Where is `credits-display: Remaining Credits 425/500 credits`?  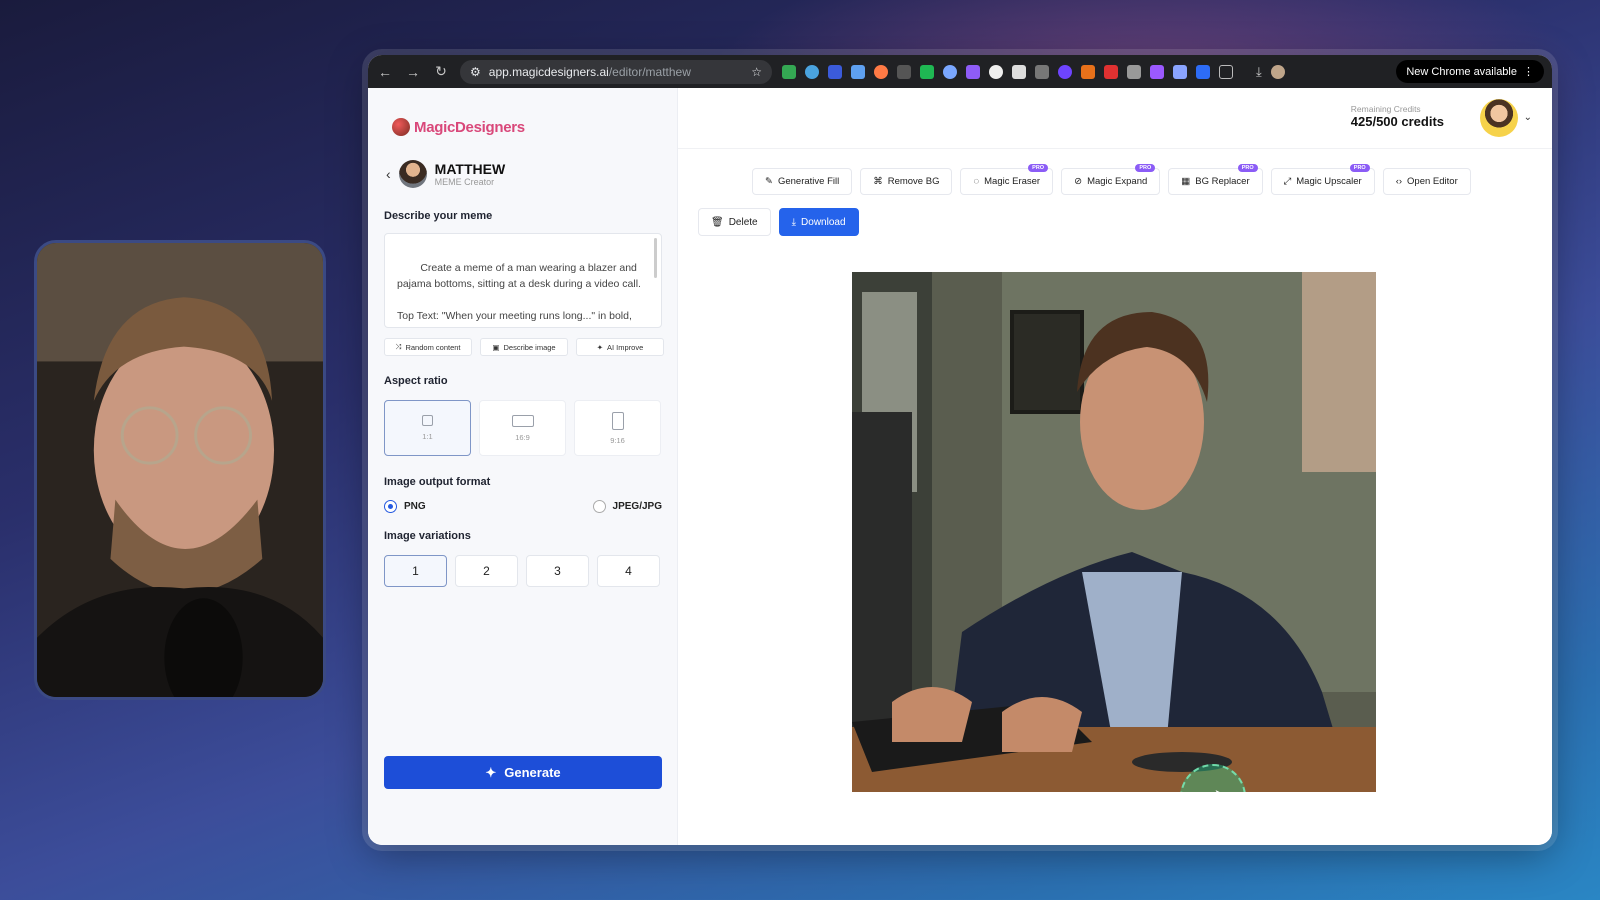
credits-display: Remaining Credits 425/500 credits is located at coordinates (1397, 116).